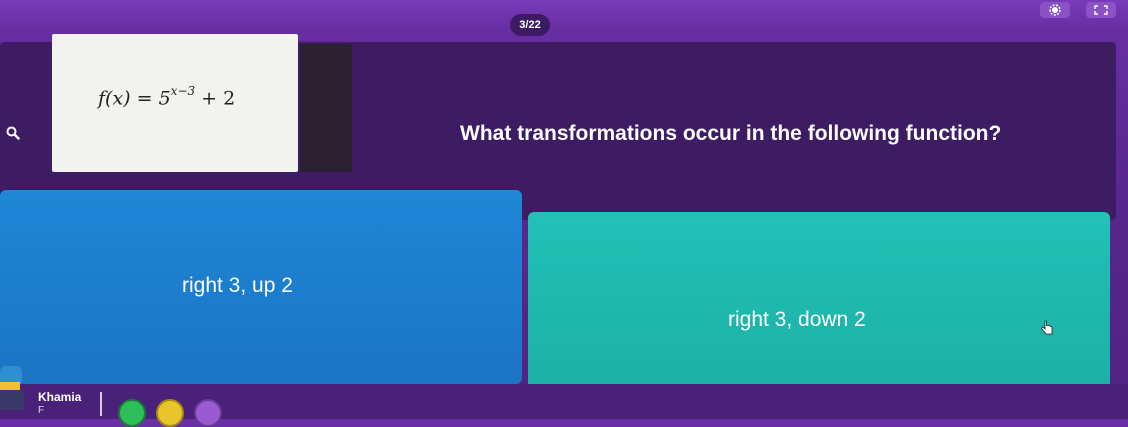  What do you see at coordinates (101, 404) in the screenshot?
I see `divider` at bounding box center [101, 404].